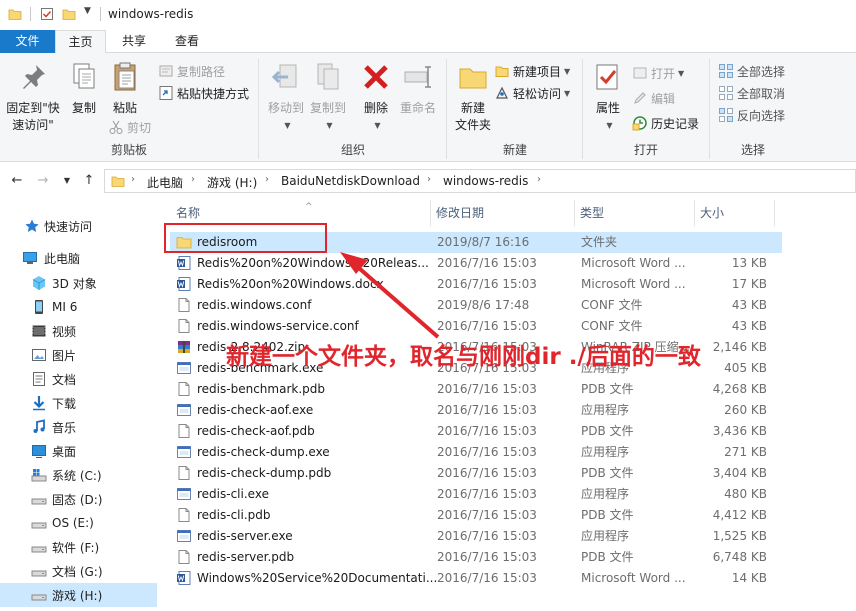  What do you see at coordinates (502, 213) in the screenshot?
I see `column-header-date: 修改日期` at bounding box center [502, 213].